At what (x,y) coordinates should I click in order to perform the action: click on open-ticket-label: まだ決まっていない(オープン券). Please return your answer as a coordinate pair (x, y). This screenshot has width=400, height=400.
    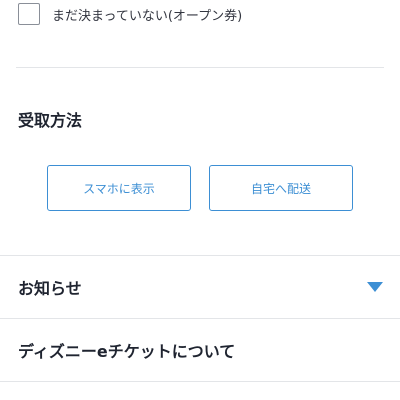
    Looking at the image, I should click on (147, 16).